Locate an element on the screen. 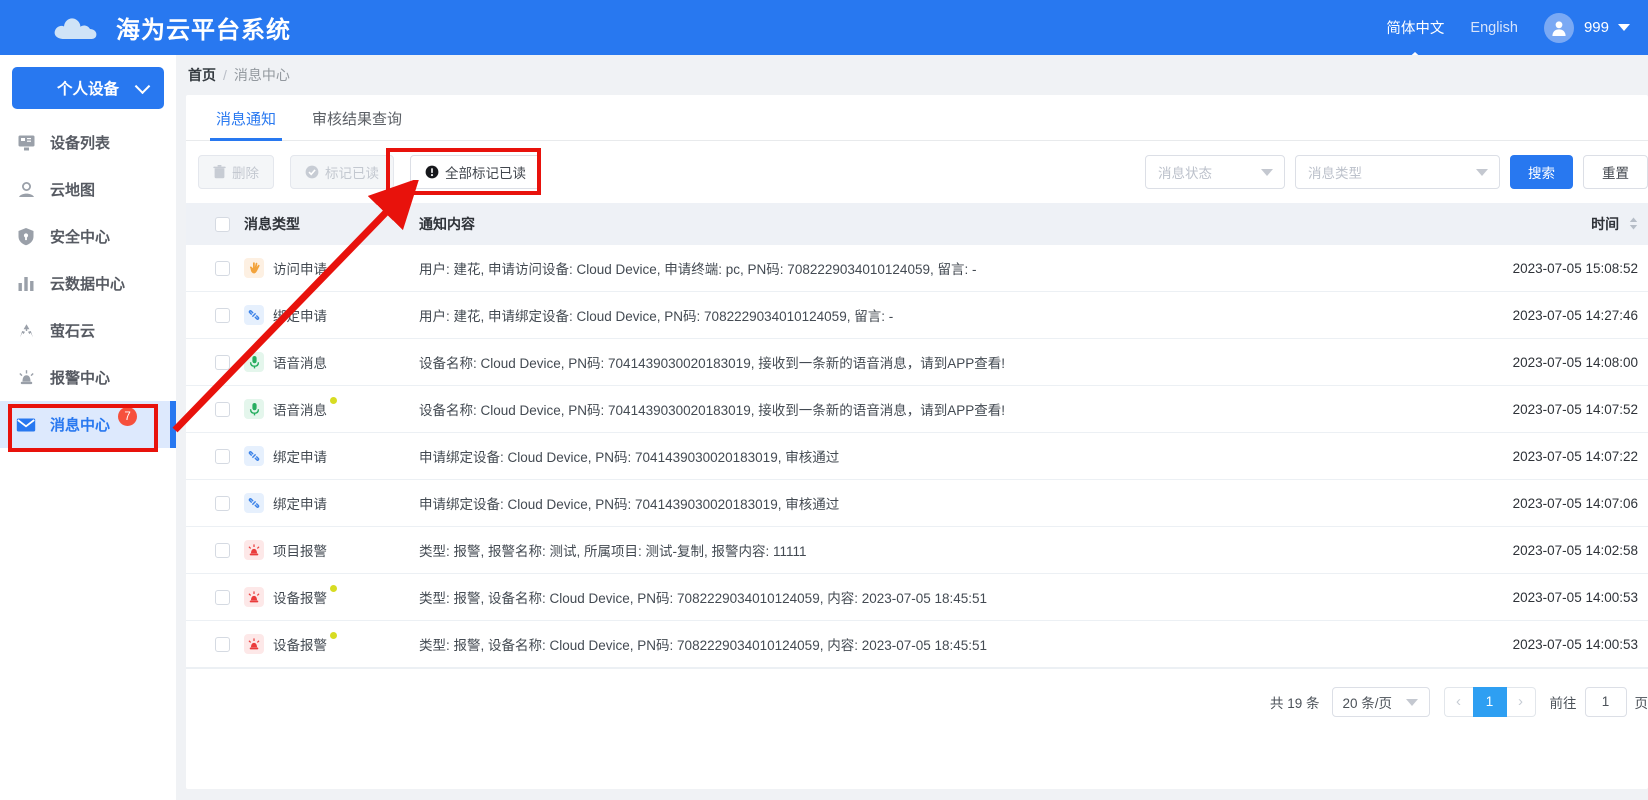 This screenshot has width=1648, height=800. tab-message-notification: 消息通知 is located at coordinates (246, 124).